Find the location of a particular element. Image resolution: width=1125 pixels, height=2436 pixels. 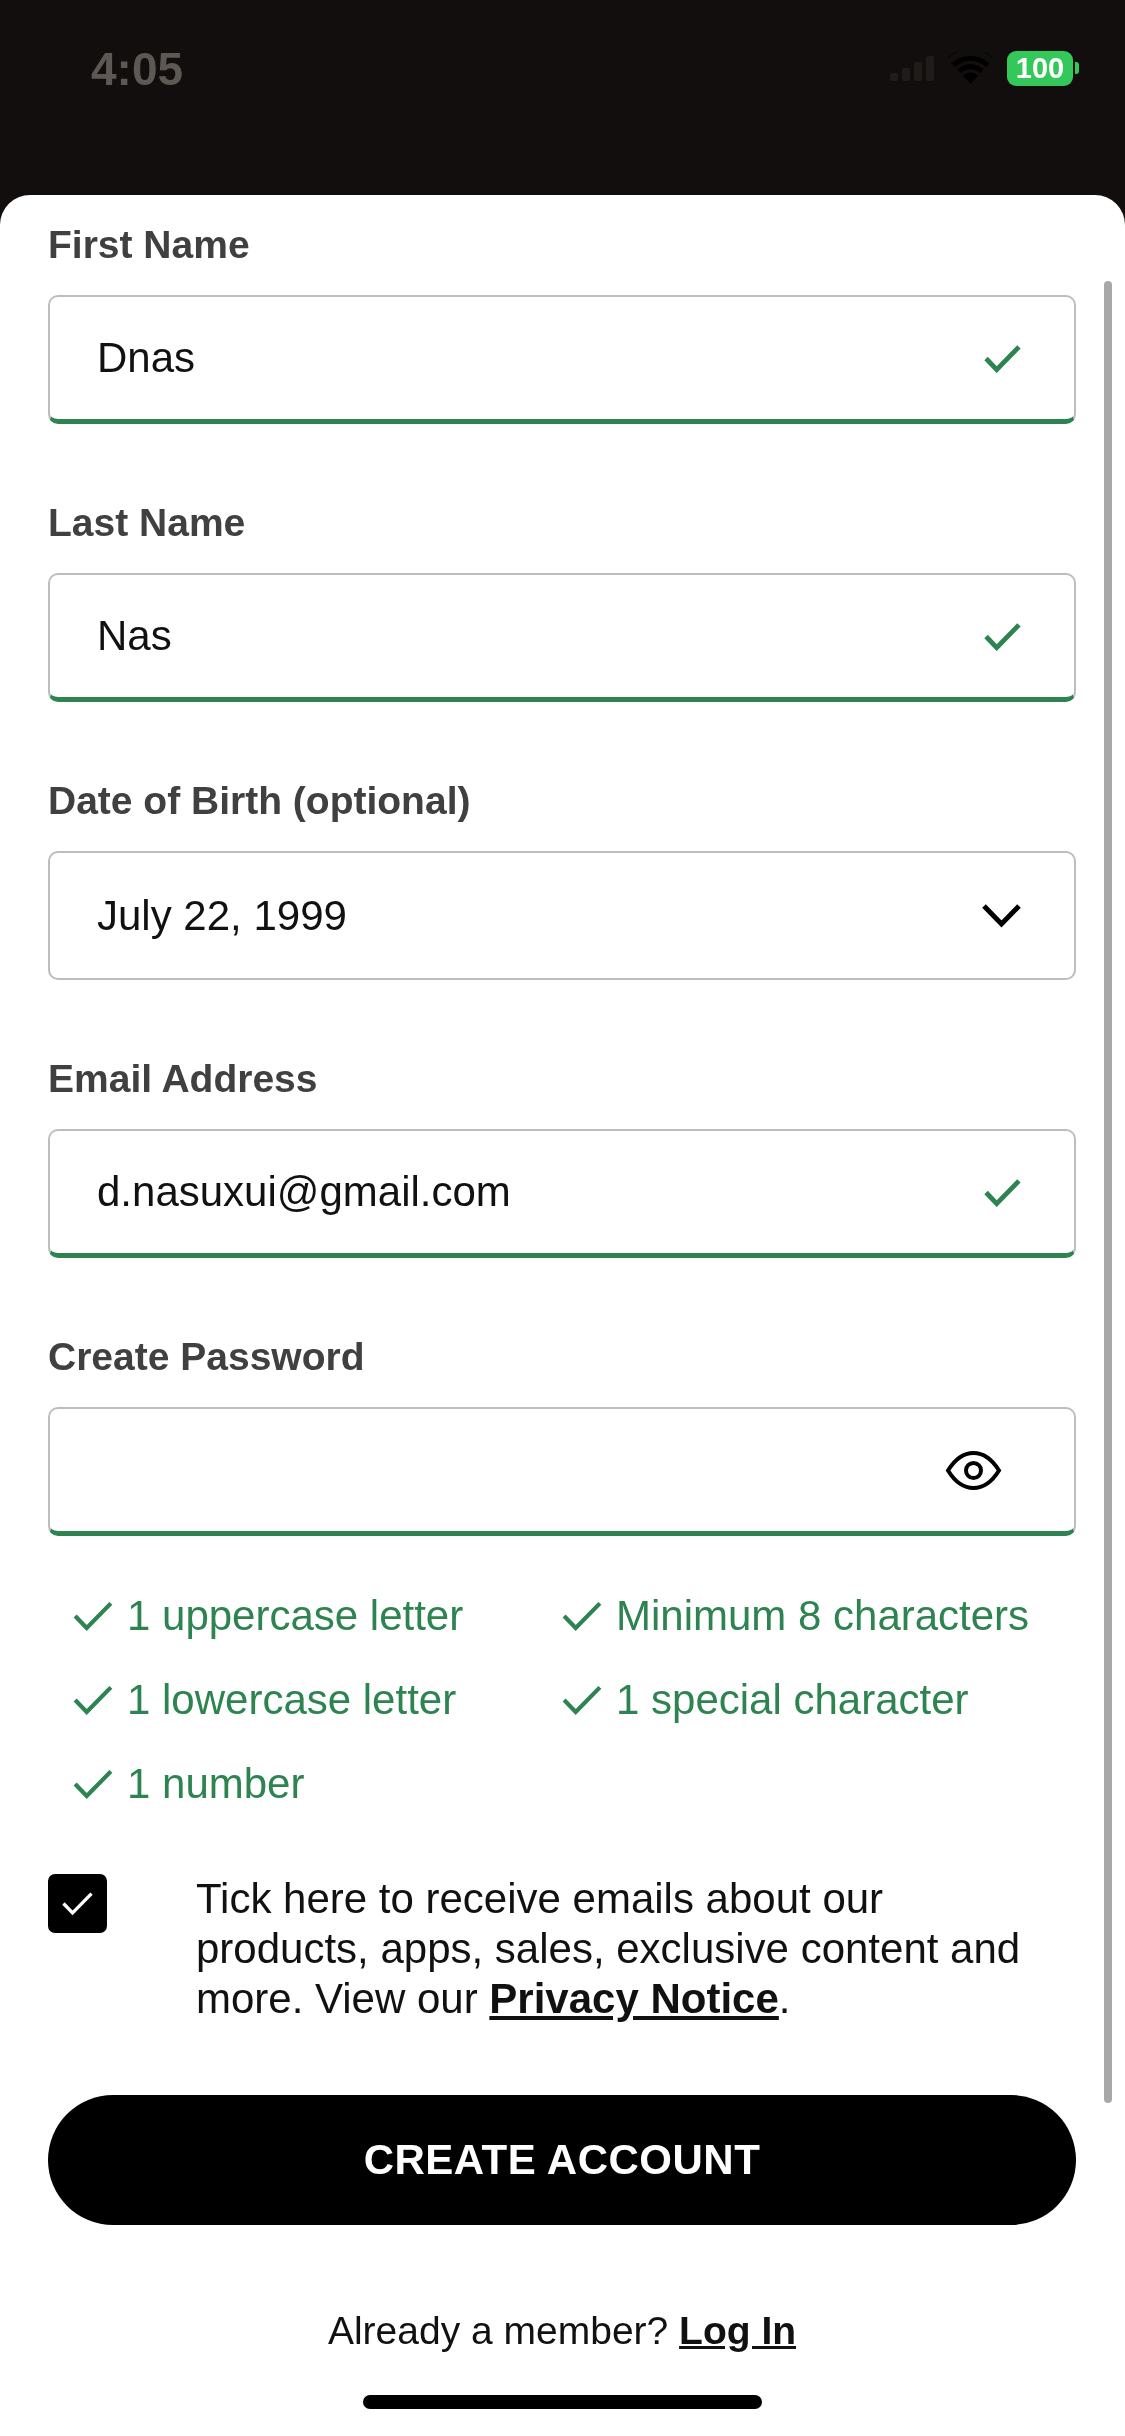

password-requirement: 1 special character is located at coordinates (792, 1700).